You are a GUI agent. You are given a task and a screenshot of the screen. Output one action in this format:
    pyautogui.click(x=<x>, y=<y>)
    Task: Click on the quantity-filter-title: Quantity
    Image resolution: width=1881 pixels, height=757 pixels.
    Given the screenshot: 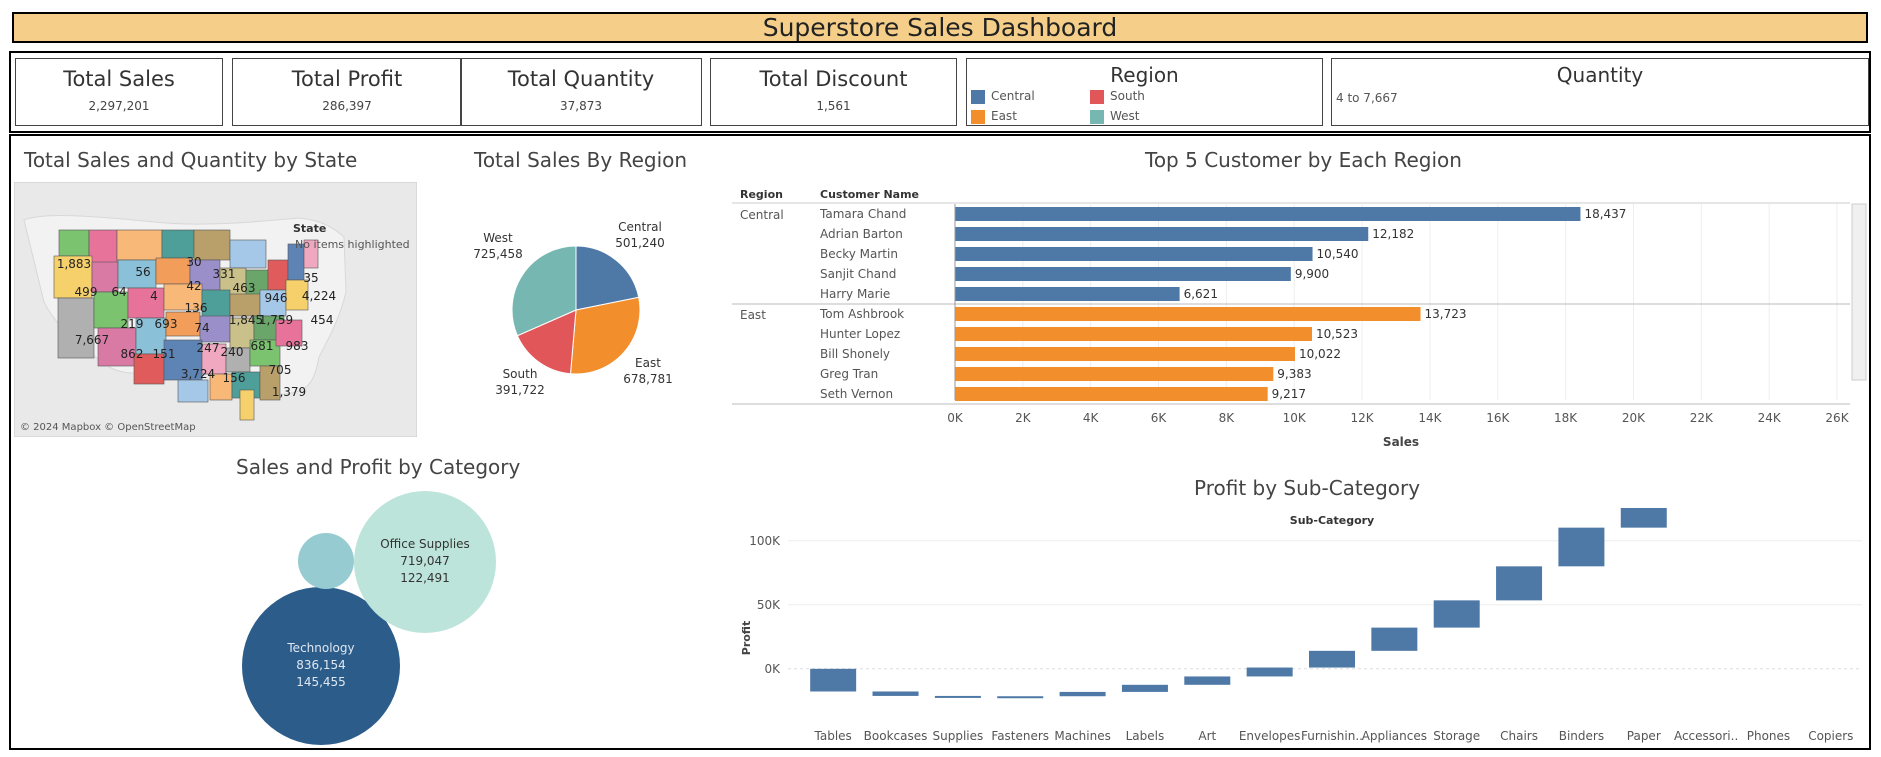 What is the action you would take?
    pyautogui.click(x=1600, y=75)
    